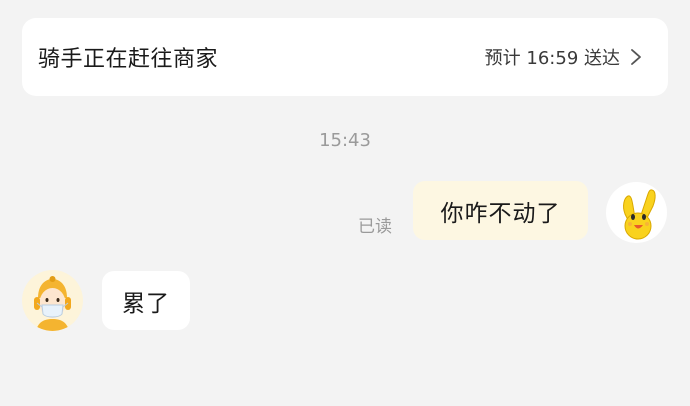 The height and width of the screenshot is (406, 690). What do you see at coordinates (146, 300) in the screenshot?
I see `incoming-message-bubble: 累了` at bounding box center [146, 300].